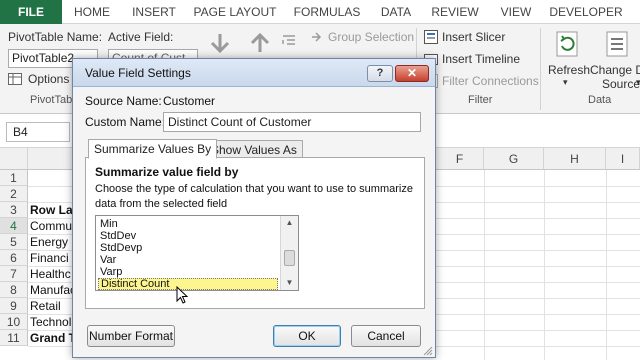  Describe the element at coordinates (38, 132) in the screenshot. I see `name-box: B4` at that location.